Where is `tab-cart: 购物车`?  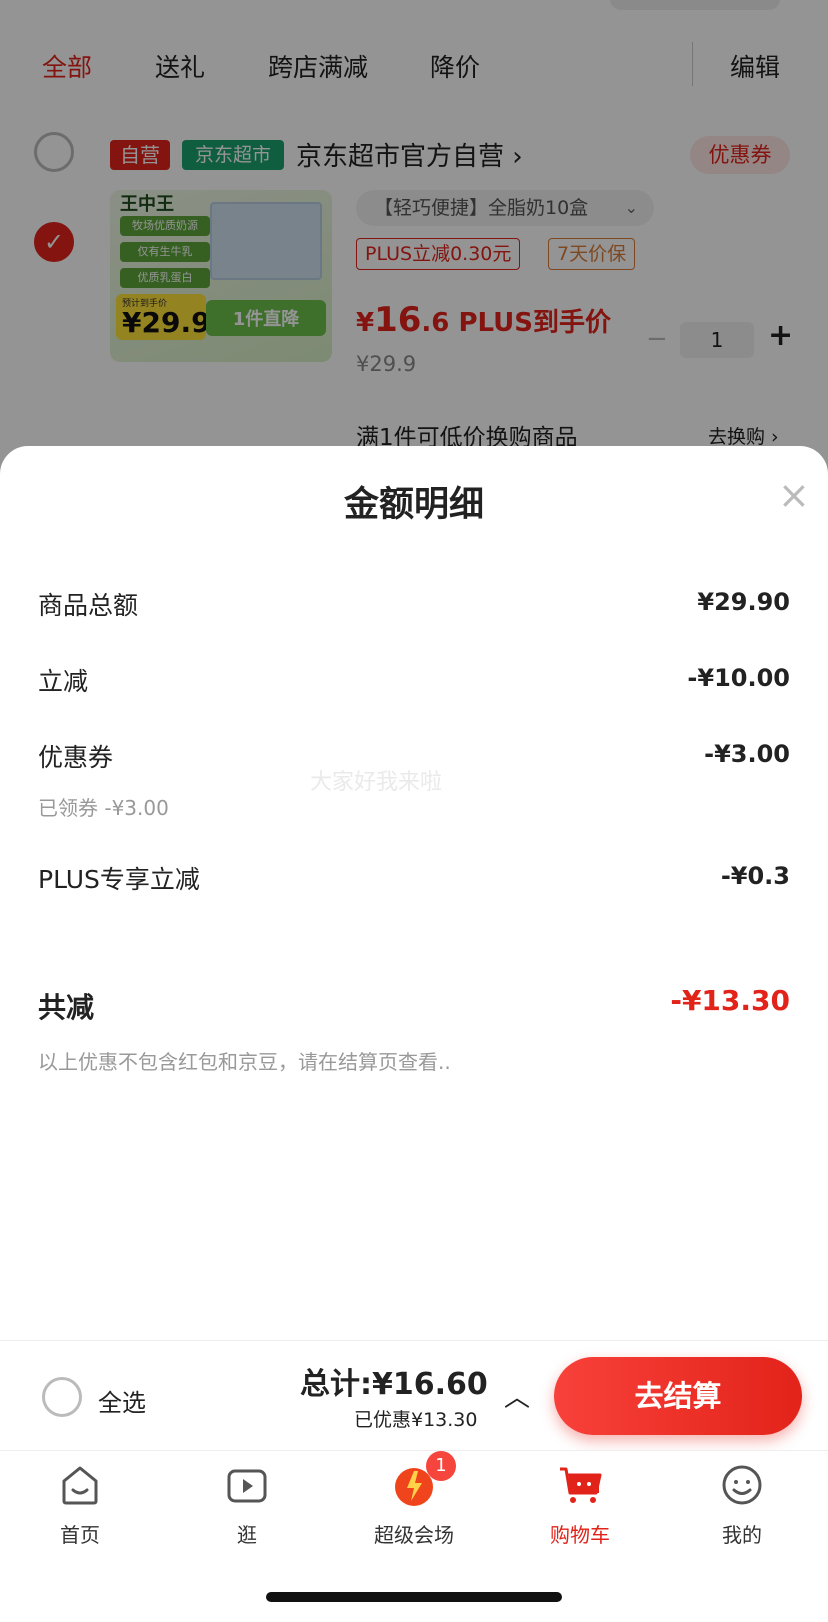
tab-cart: 购物车 is located at coordinates (580, 1509).